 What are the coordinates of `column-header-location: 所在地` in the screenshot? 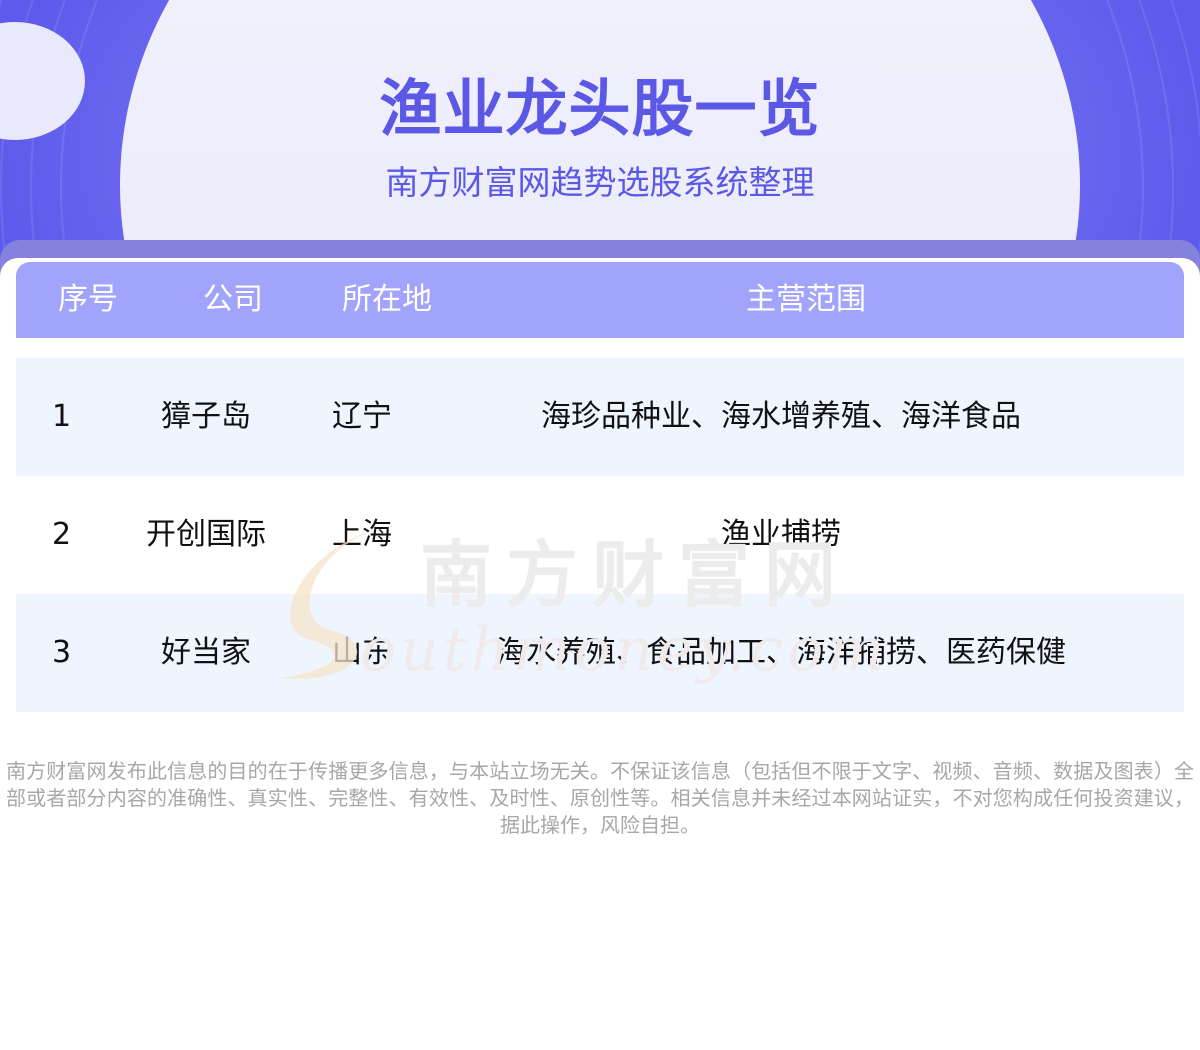 It's located at (387, 299).